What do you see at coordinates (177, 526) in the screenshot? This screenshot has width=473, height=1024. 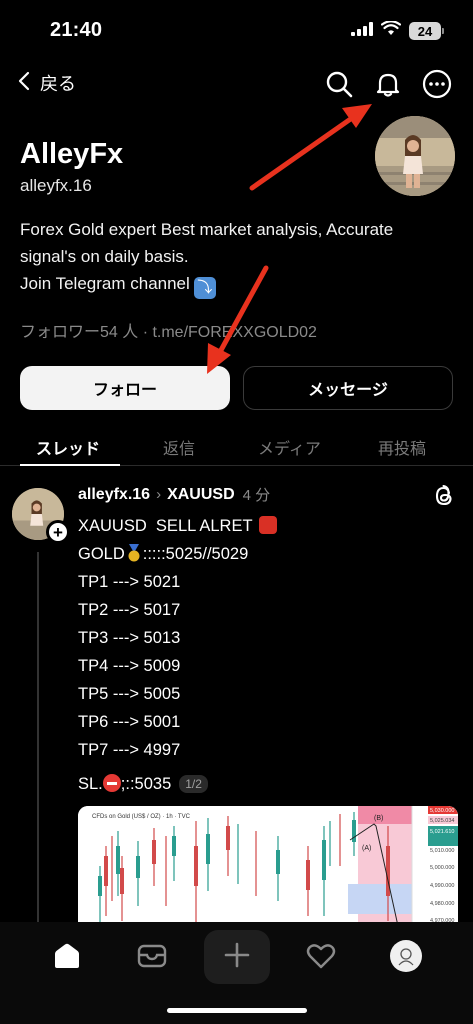 I see `post-line: XAUUSD SELL ALRET` at bounding box center [177, 526].